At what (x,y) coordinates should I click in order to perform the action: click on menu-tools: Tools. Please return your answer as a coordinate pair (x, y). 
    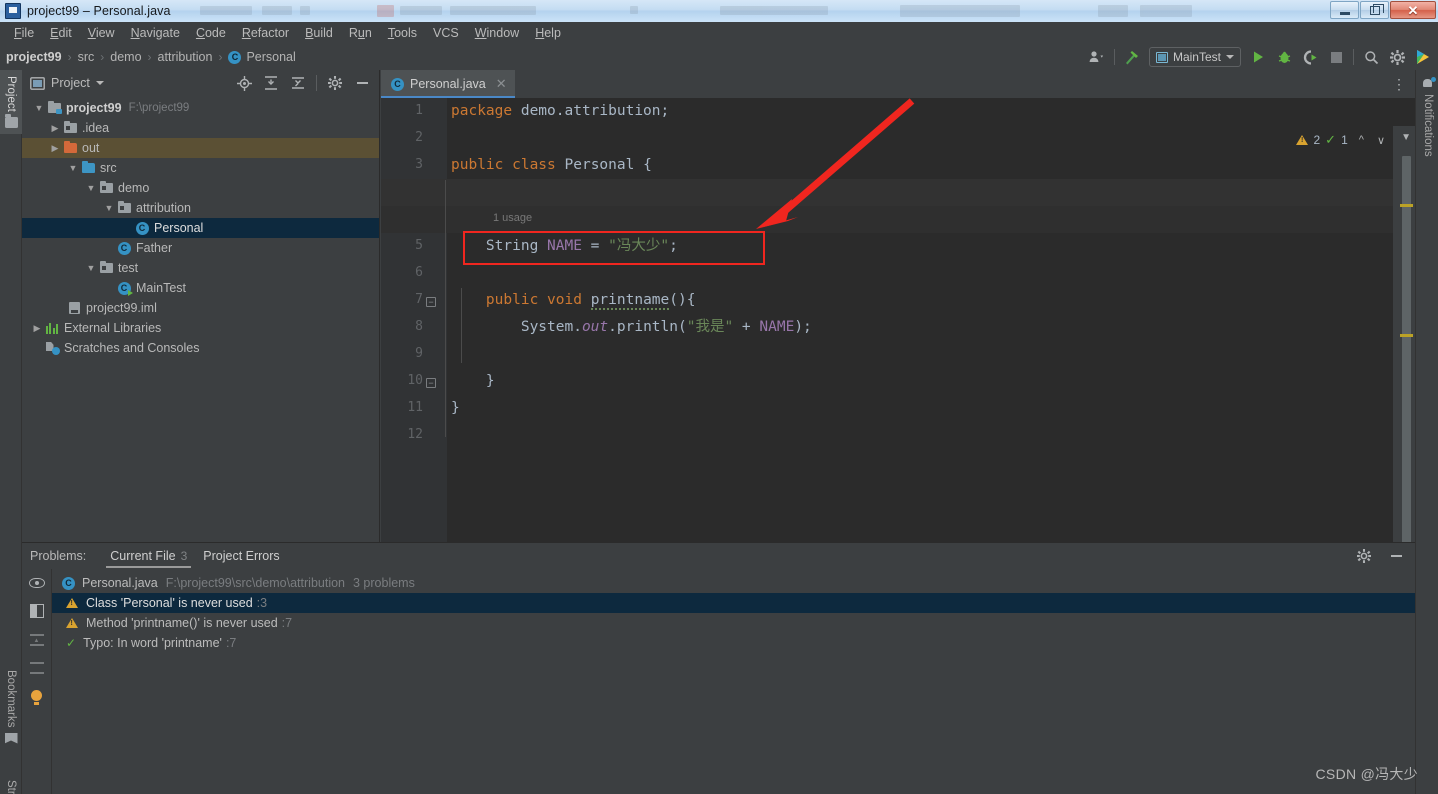
    Looking at the image, I should click on (402, 33).